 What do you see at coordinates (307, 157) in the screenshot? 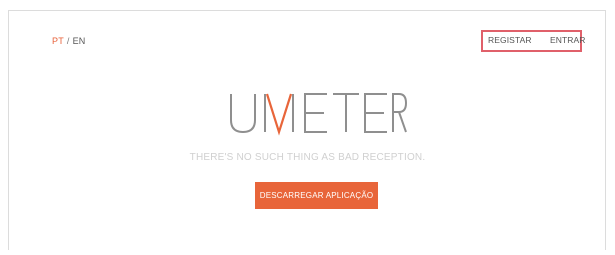
I see `tagline: THERE'S NO SUCH THING AS BAD RECEPTION.` at bounding box center [307, 157].